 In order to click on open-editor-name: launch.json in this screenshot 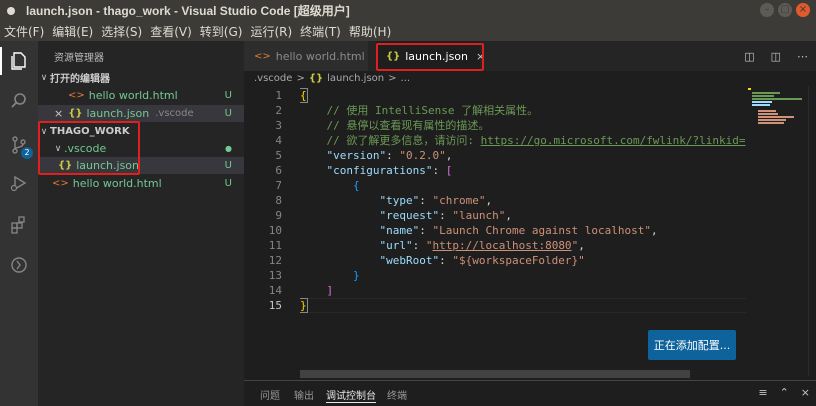, I will do `click(118, 113)`.